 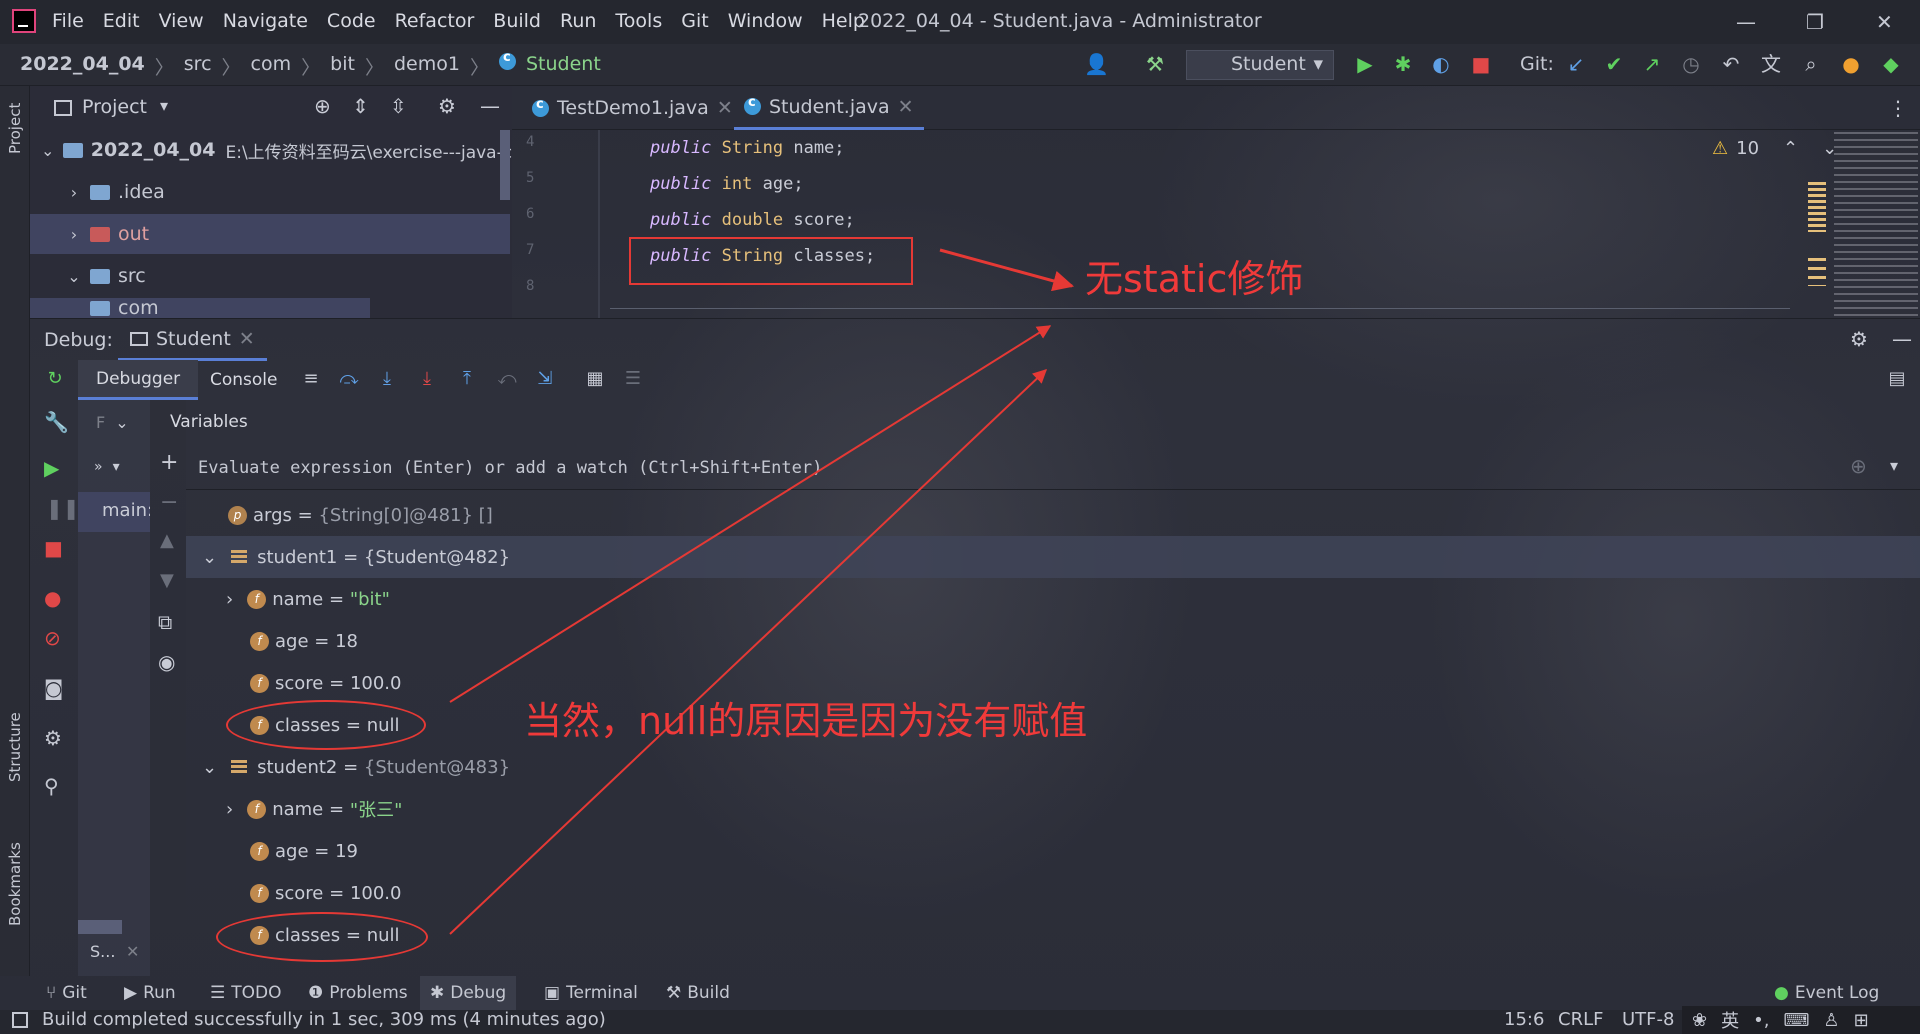 What do you see at coordinates (51, 993) in the screenshot?
I see `git-branch-icon: ⑂` at bounding box center [51, 993].